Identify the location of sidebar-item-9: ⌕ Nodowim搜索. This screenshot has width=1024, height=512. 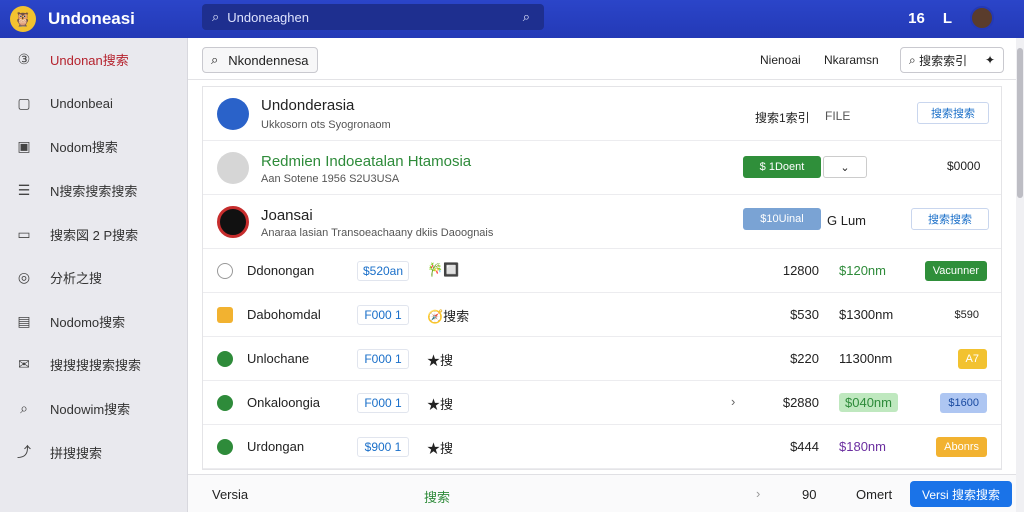
(93, 409).